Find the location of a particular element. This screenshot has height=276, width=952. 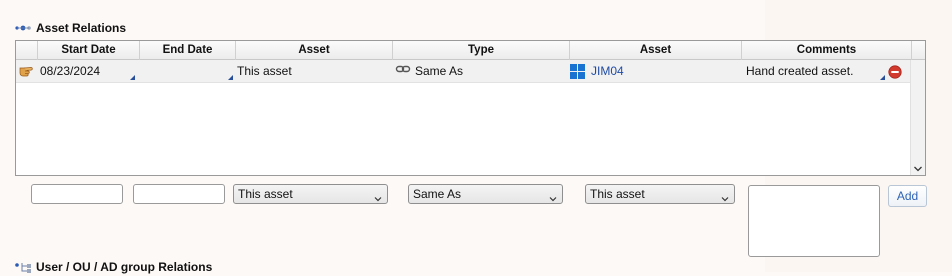

header-type: Type is located at coordinates (481, 50).